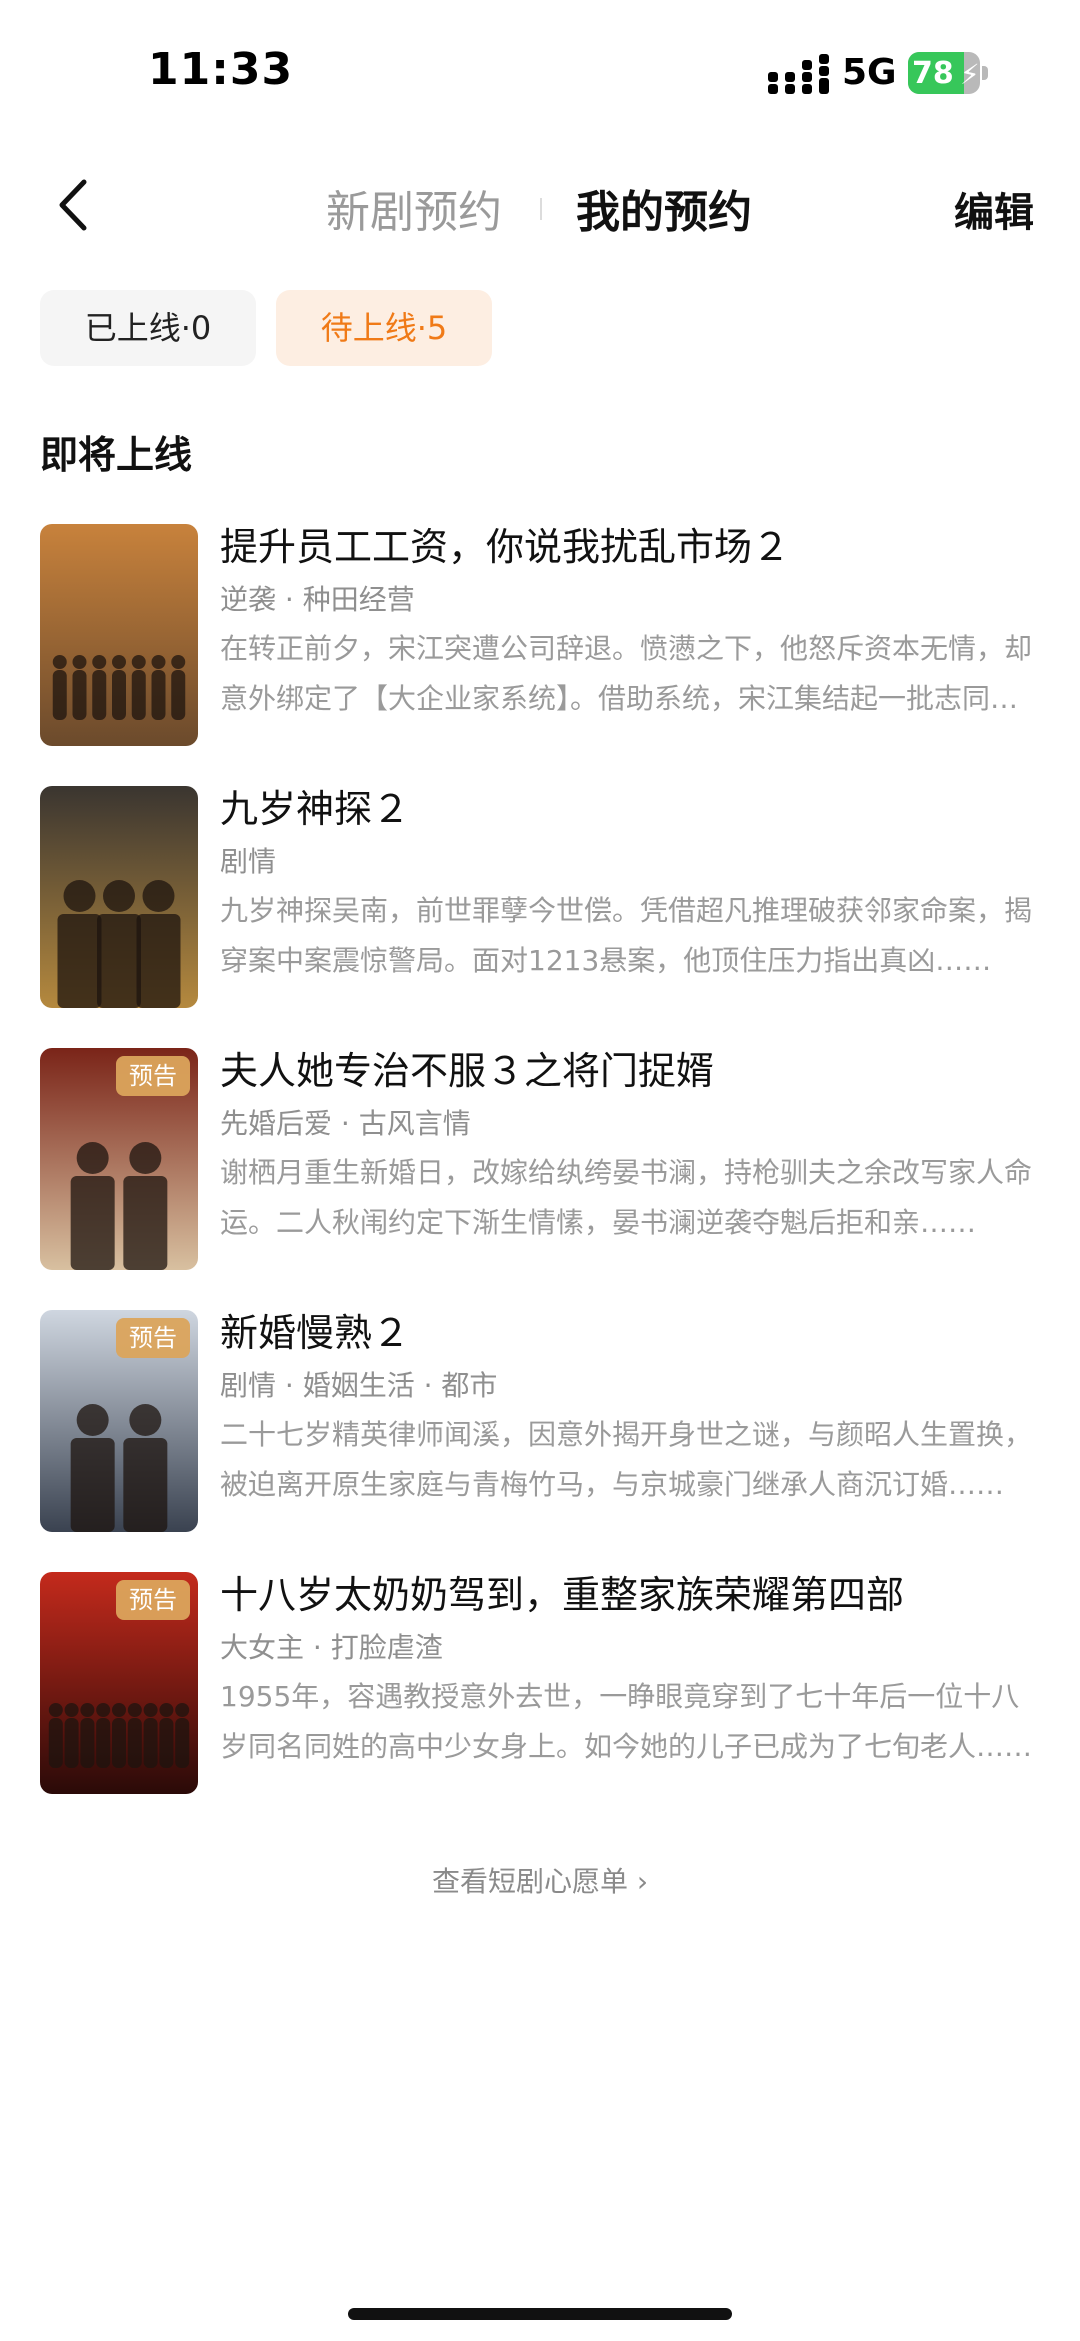 The image size is (1080, 2341). Describe the element at coordinates (541, 209) in the screenshot. I see `tab-divider` at that location.